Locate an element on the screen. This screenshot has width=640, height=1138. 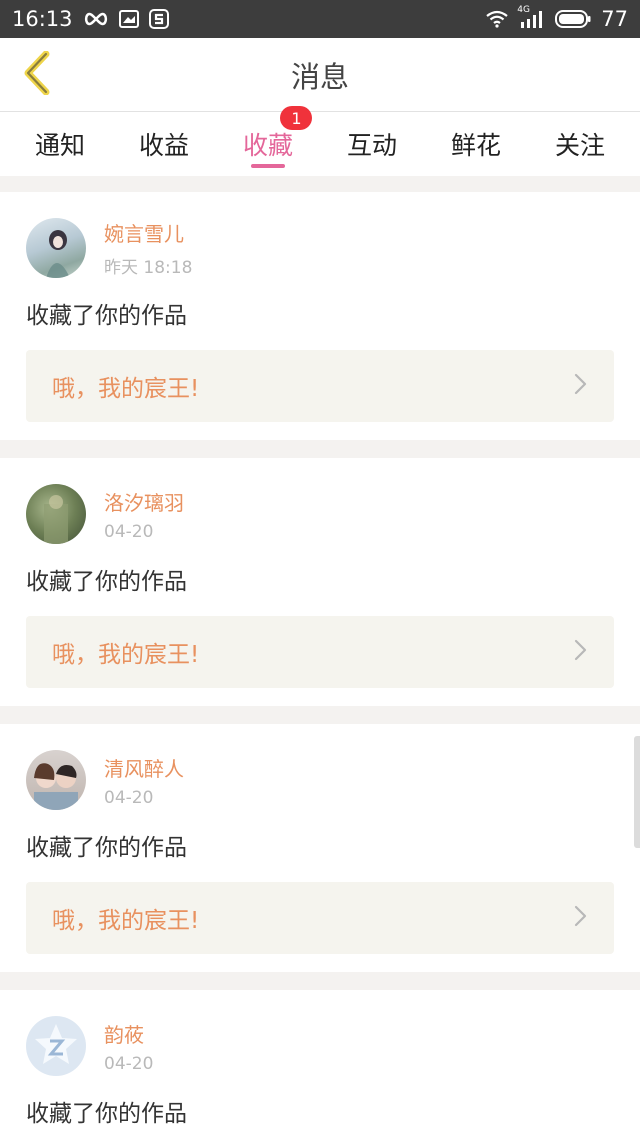
back-arrow-icon is located at coordinates (37, 74).